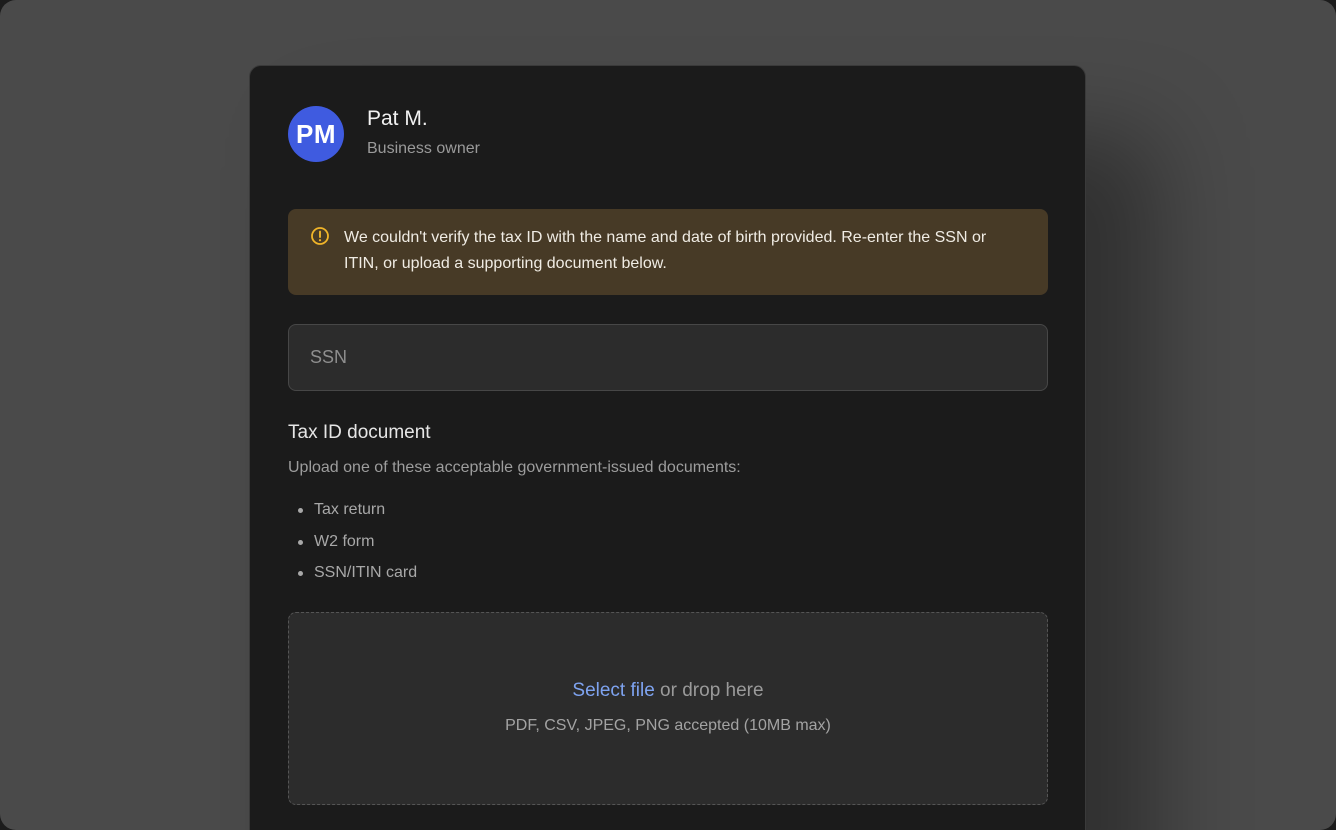 The width and height of the screenshot is (1336, 830). Describe the element at coordinates (709, 690) in the screenshot. I see `drop-here-text: or drop here` at that location.